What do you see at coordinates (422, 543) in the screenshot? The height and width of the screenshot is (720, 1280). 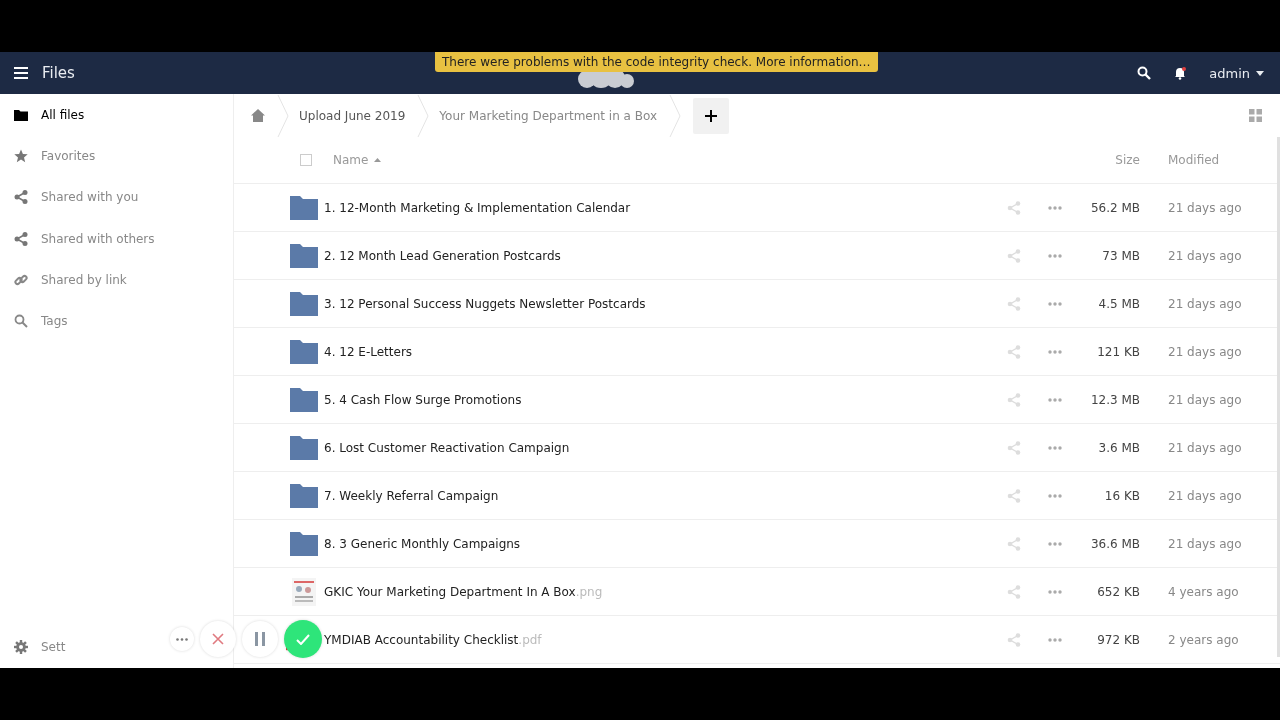 I see `file-name: 8. 3 Generic Monthly Campaigns` at bounding box center [422, 543].